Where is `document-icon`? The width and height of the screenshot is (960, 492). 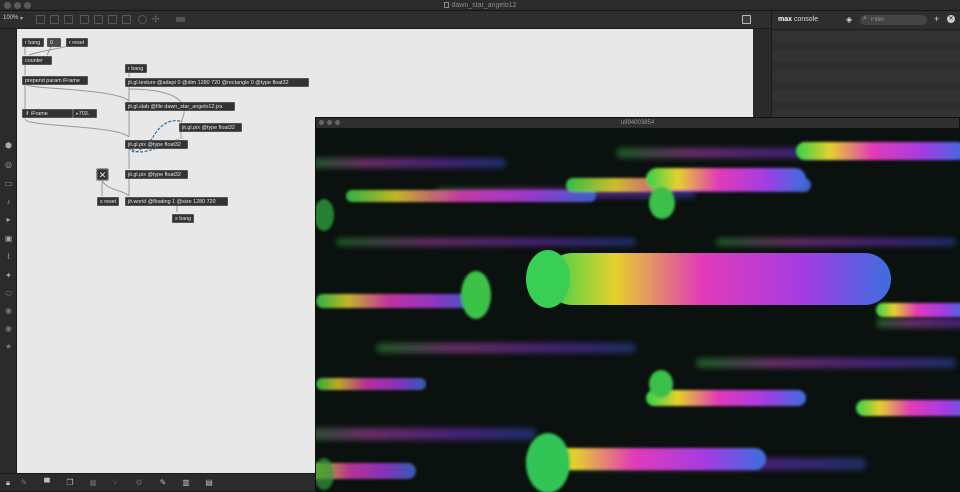
document-icon is located at coordinates (446, 5).